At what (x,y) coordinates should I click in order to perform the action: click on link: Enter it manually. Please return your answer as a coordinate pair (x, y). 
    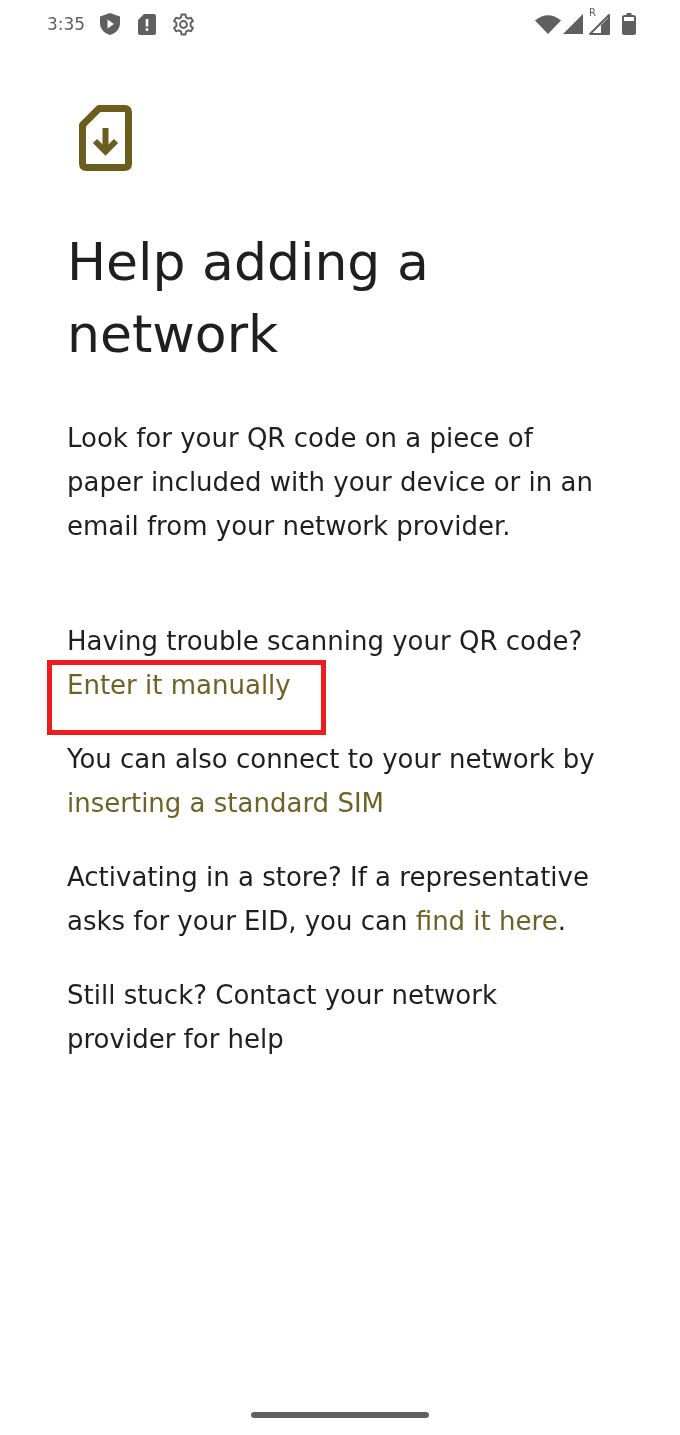
    Looking at the image, I should click on (179, 685).